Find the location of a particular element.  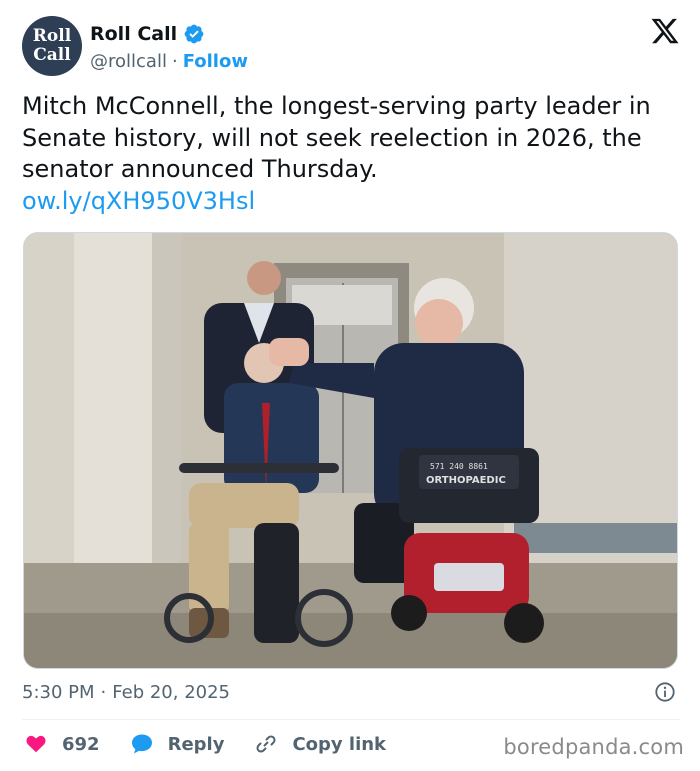

copy-link-button: Copy link is located at coordinates (320, 744).